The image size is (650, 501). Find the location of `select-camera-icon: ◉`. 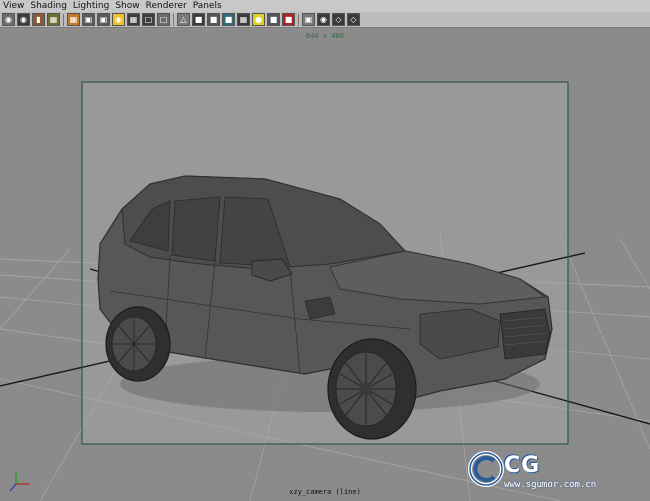

select-camera-icon: ◉ is located at coordinates (8, 19).